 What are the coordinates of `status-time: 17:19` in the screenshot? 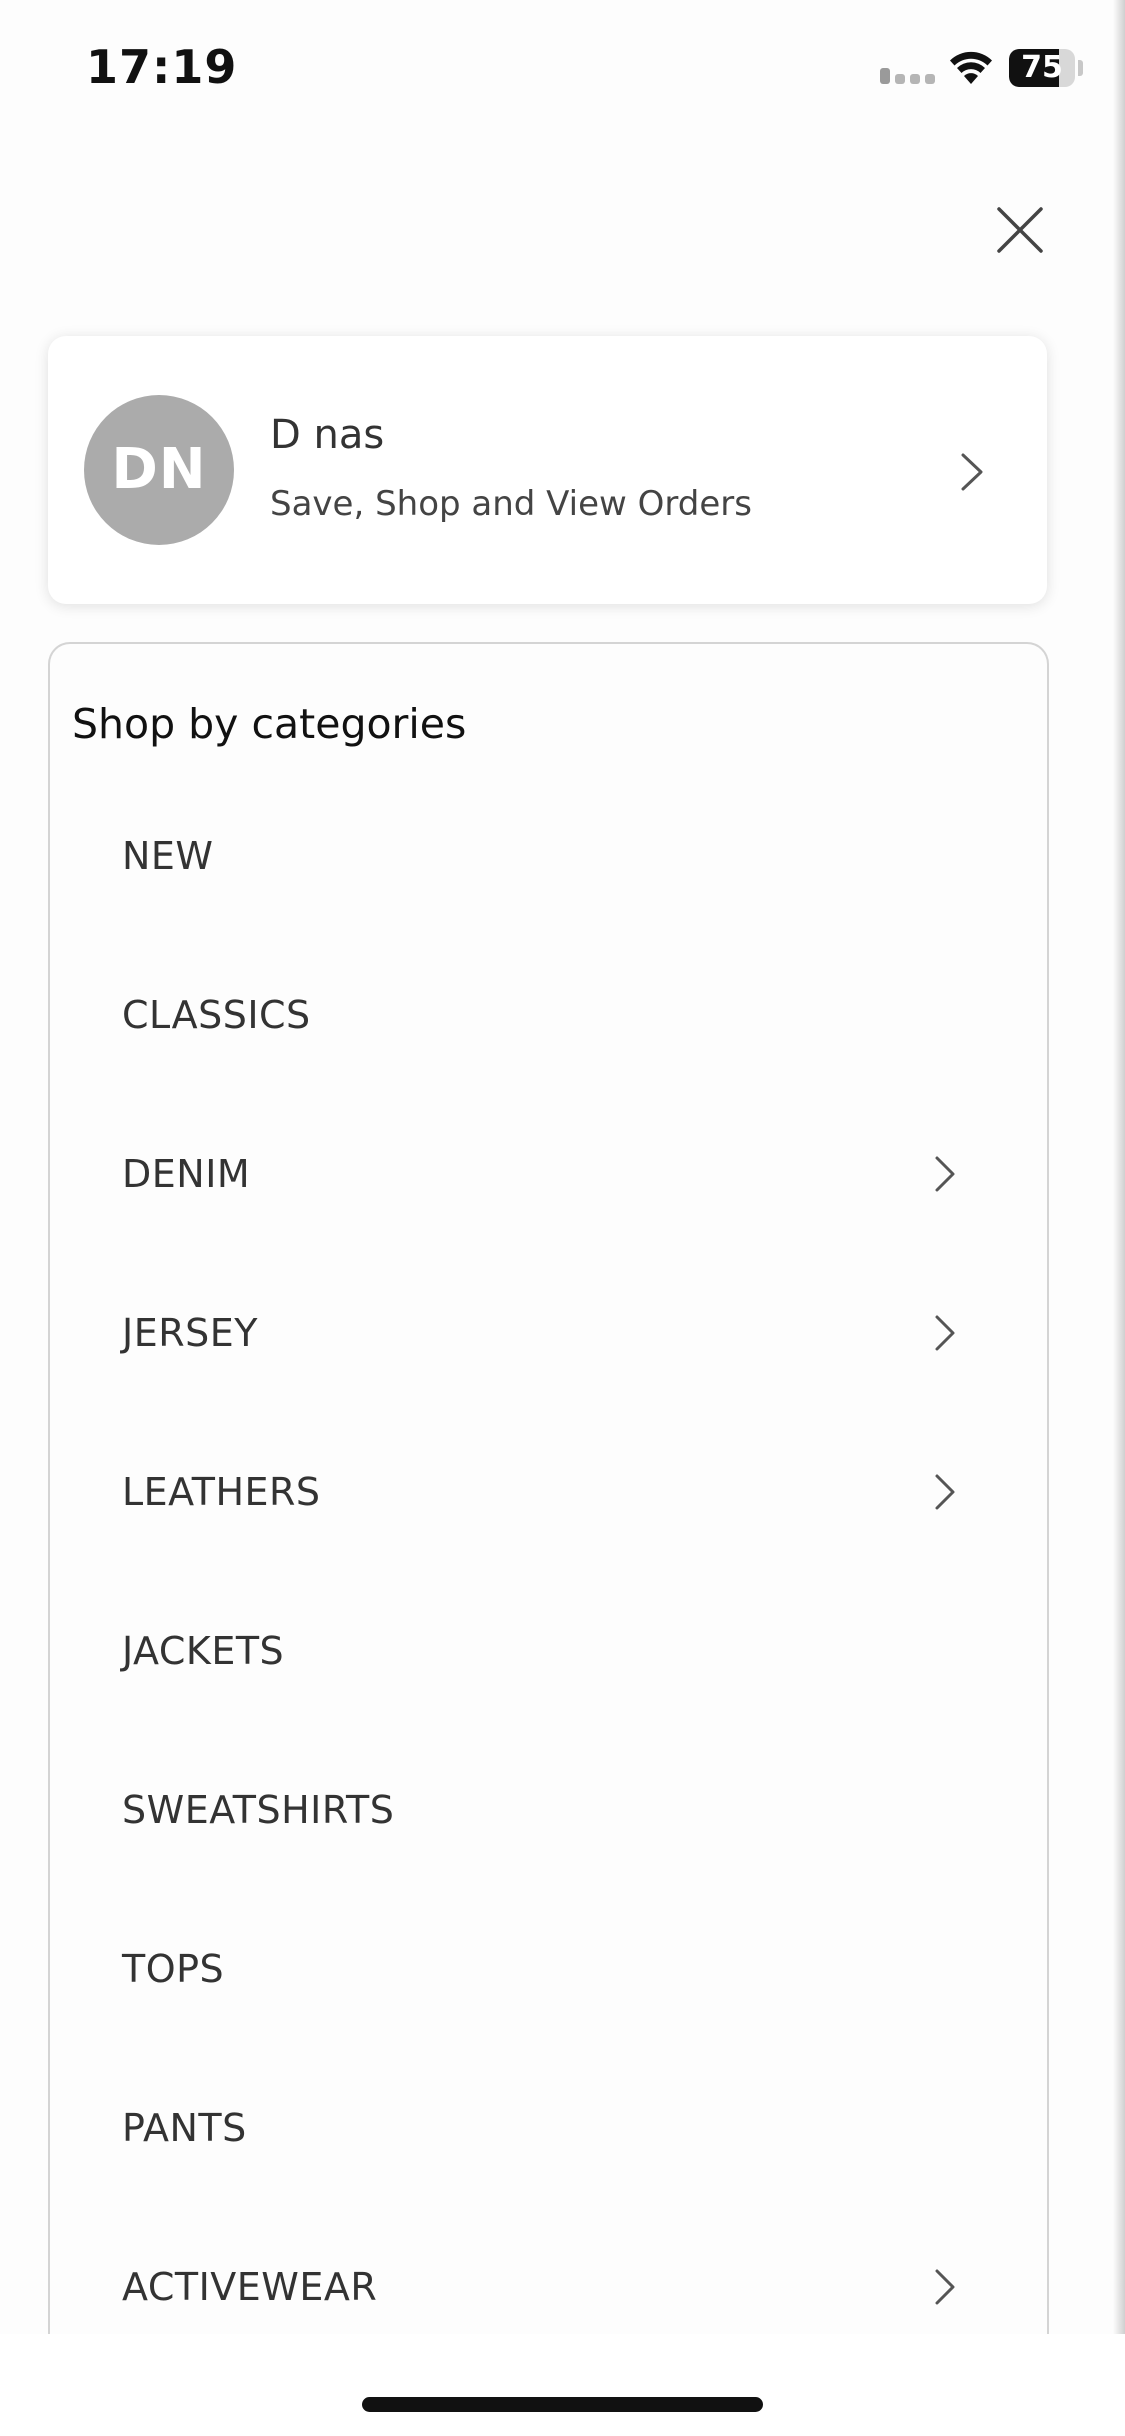 It's located at (162, 67).